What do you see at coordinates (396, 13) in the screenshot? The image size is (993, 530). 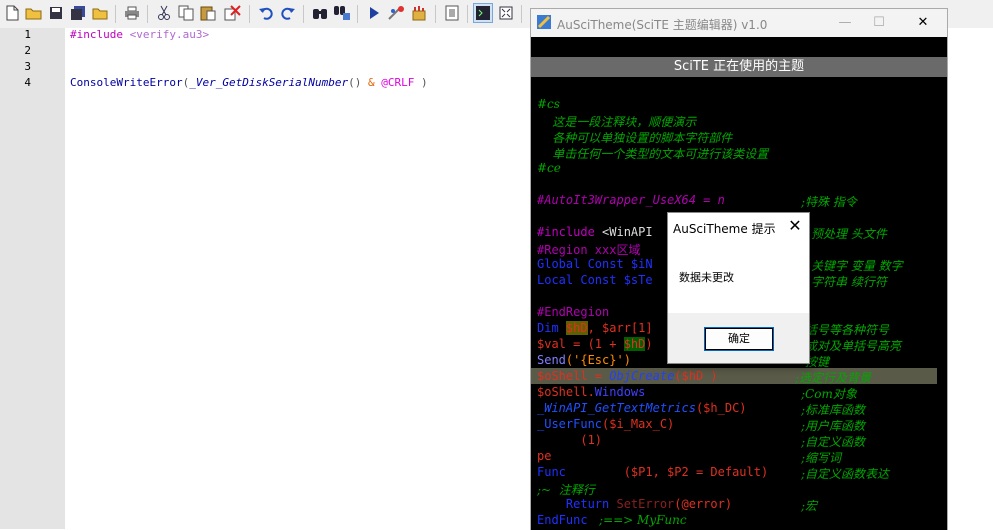 I see `compile-icon` at bounding box center [396, 13].